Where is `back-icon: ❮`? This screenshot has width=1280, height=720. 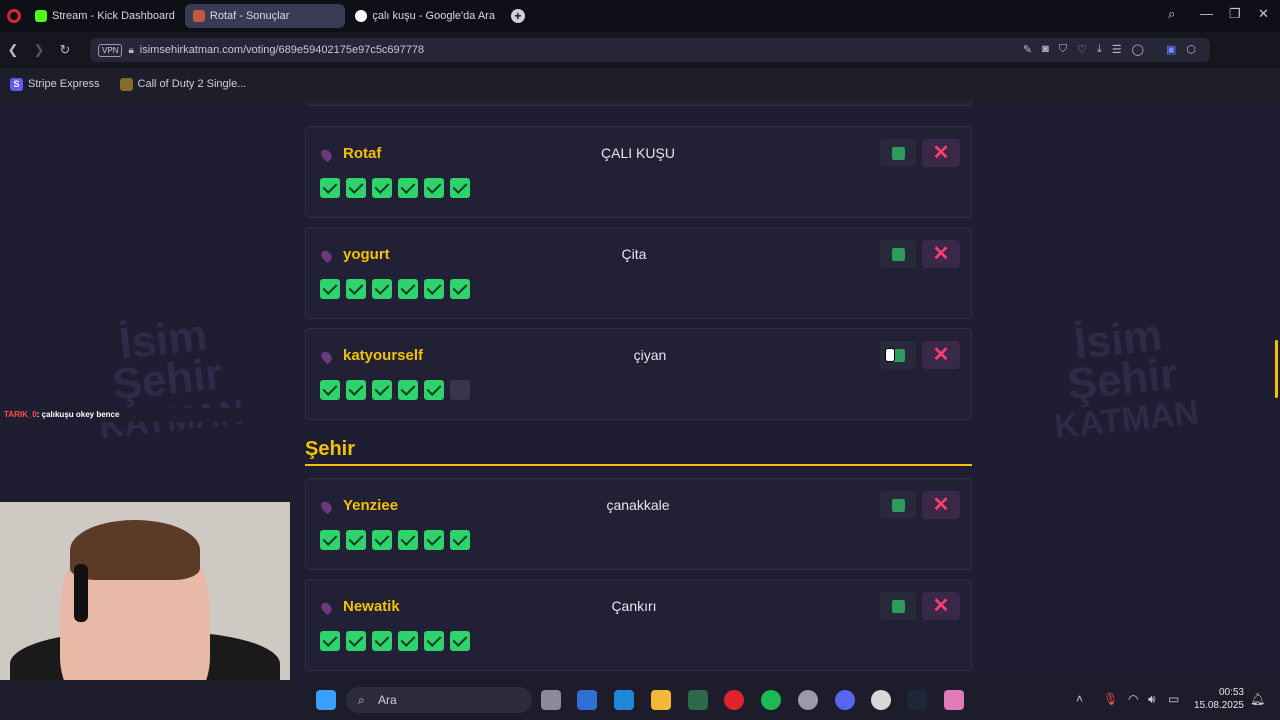
back-icon: ❮ is located at coordinates (13, 50).